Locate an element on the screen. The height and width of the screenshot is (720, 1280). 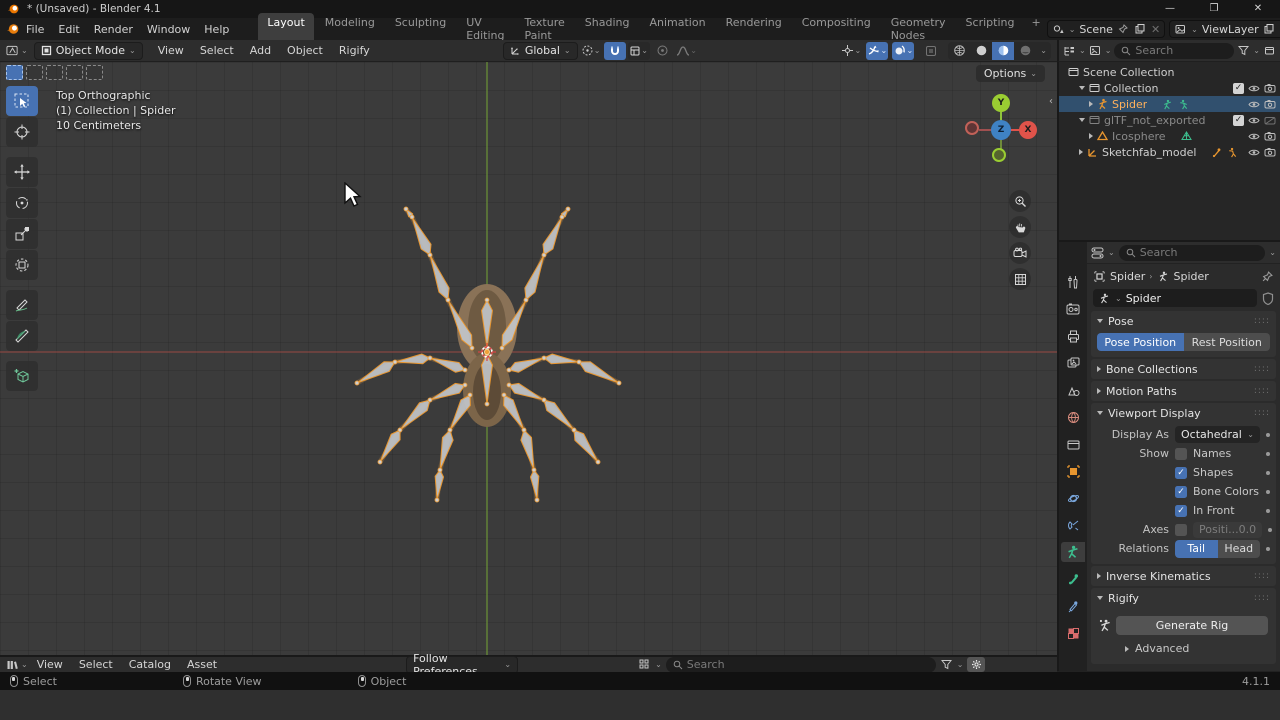
rest-position-button: Rest Position is located at coordinates (1226, 342).